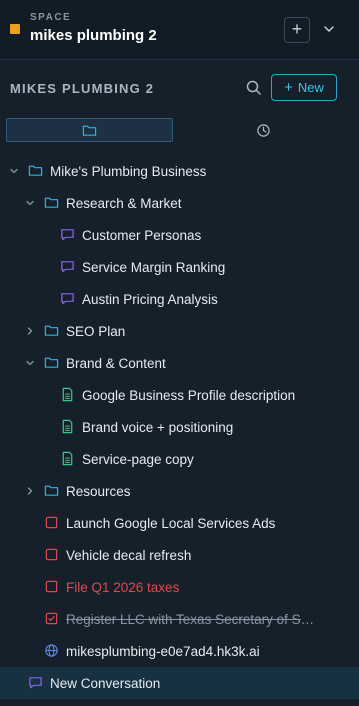 The image size is (359, 706). I want to click on tree-label: File Q1 2026 taxes, so click(123, 587).